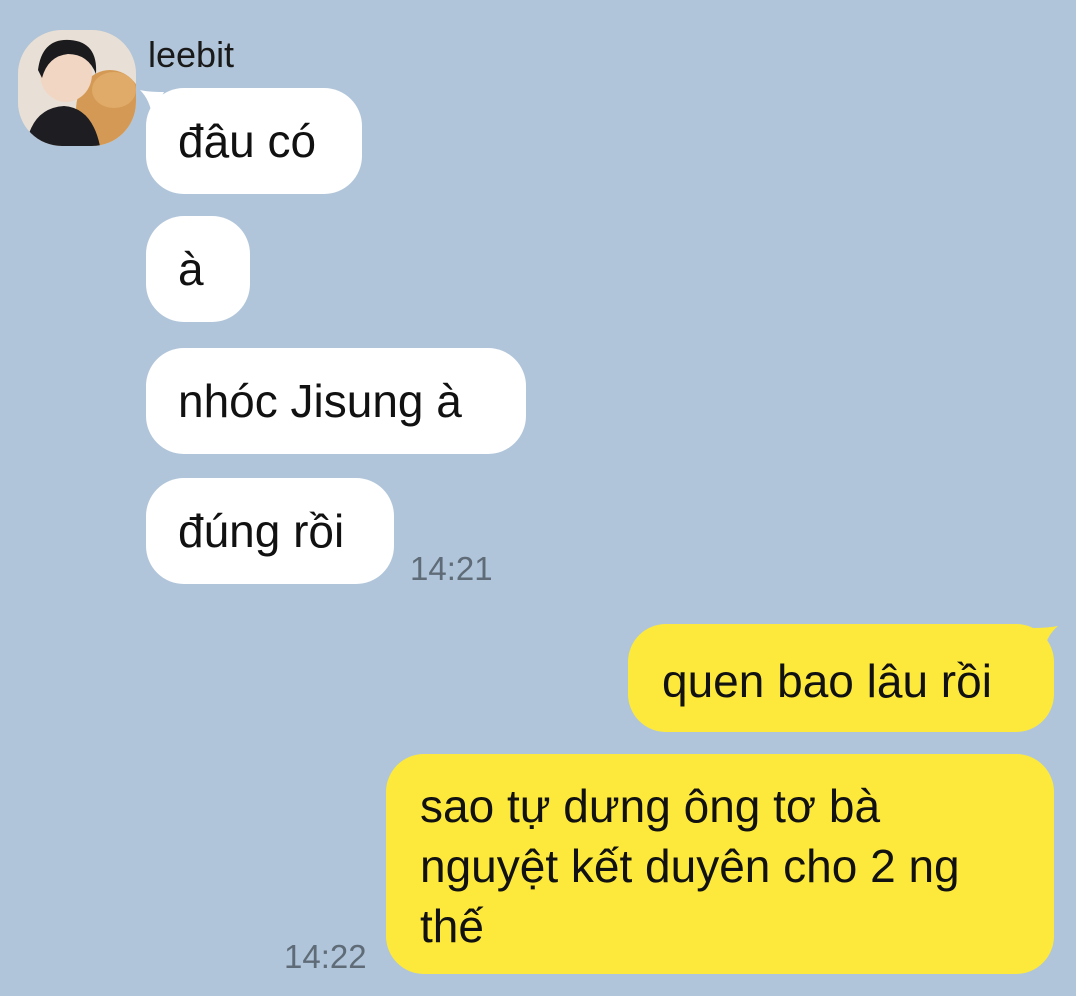  What do you see at coordinates (191, 54) in the screenshot?
I see `sender-name: leebit` at bounding box center [191, 54].